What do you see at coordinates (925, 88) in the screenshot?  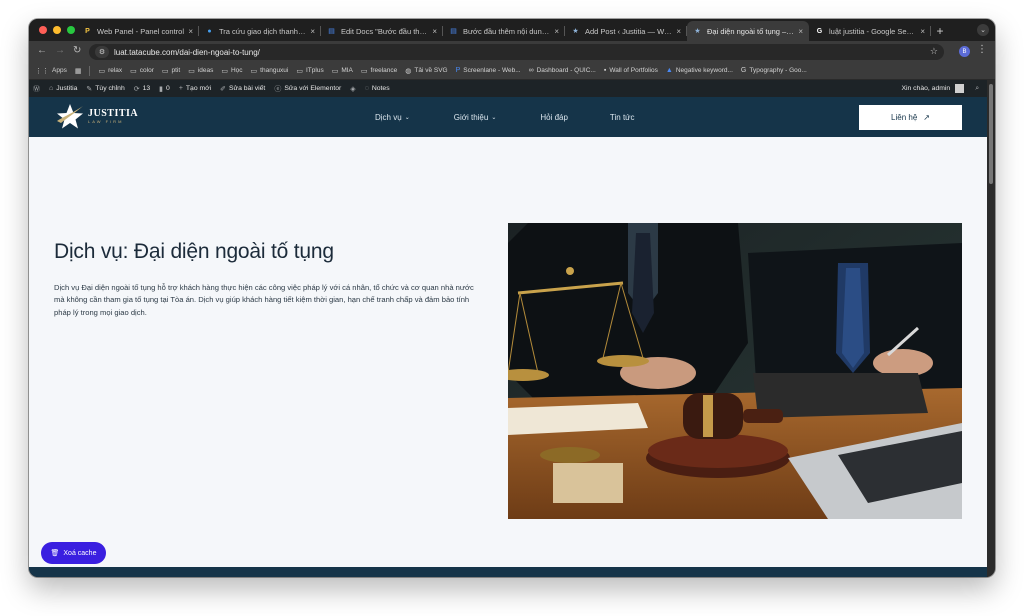 I see `admin-greeting: Xin chào, admin` at bounding box center [925, 88].